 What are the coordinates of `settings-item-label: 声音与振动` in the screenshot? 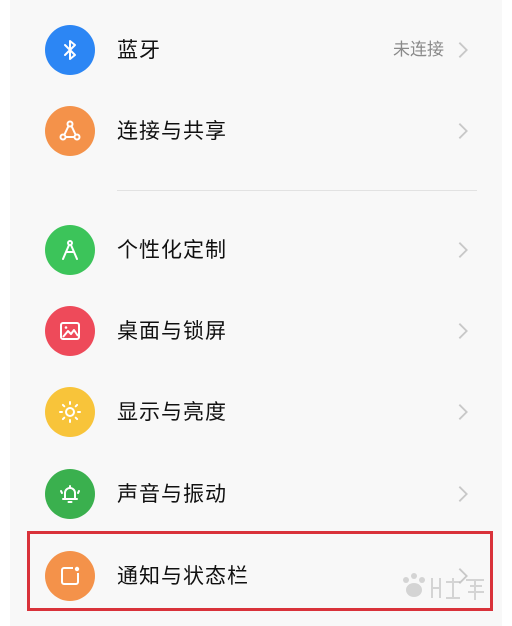 It's located at (172, 494).